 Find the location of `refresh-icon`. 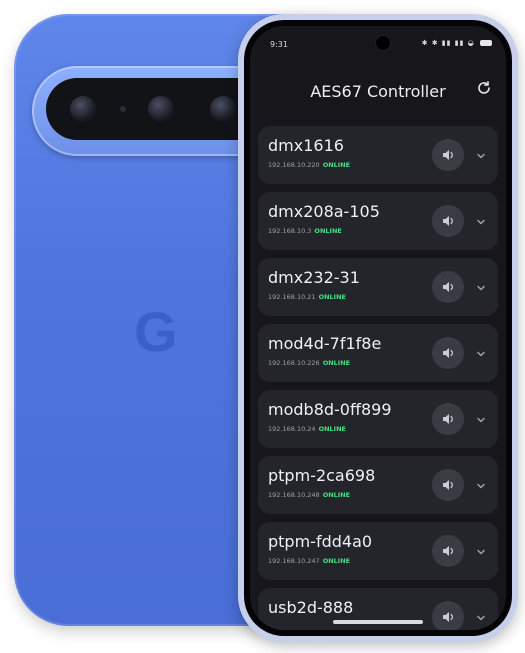

refresh-icon is located at coordinates (484, 90).